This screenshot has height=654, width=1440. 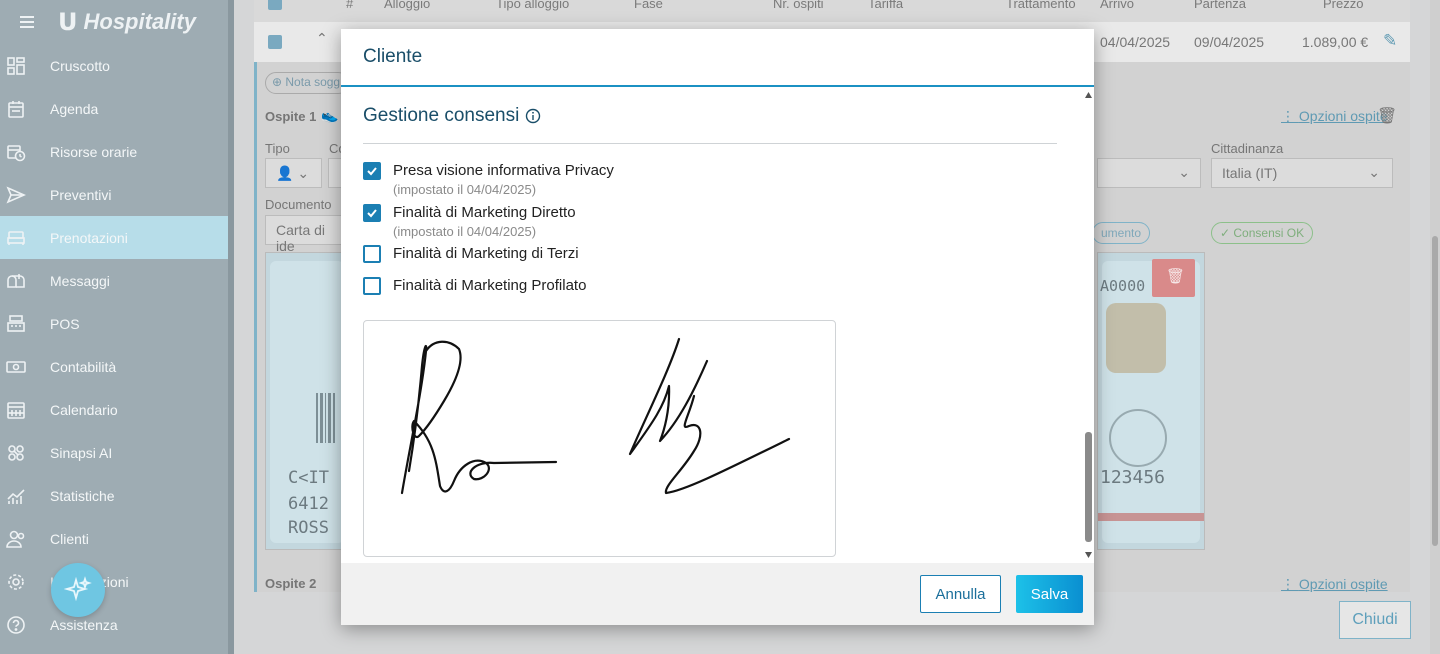 What do you see at coordinates (1375, 620) in the screenshot?
I see `close-button: Chiudi` at bounding box center [1375, 620].